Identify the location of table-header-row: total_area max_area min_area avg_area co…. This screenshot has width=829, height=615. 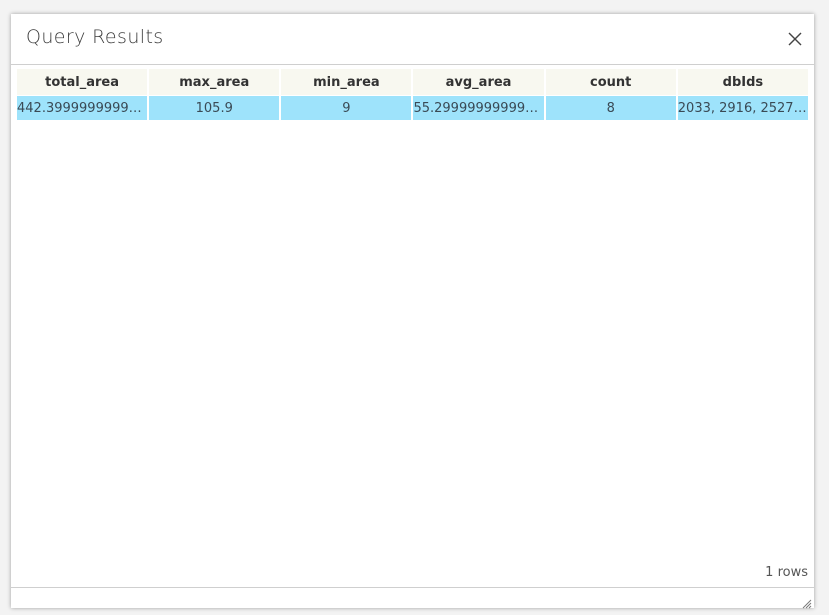
(412, 82).